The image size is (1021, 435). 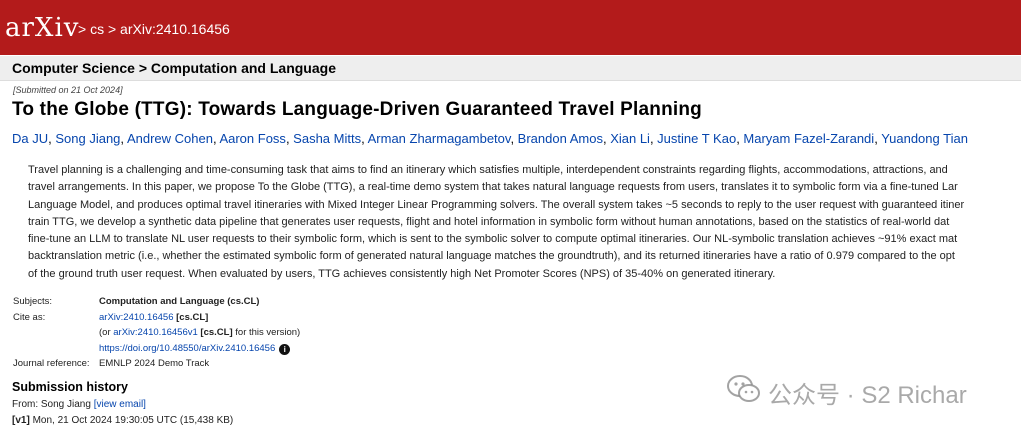 I want to click on subjects-label: Subjects:, so click(x=33, y=301).